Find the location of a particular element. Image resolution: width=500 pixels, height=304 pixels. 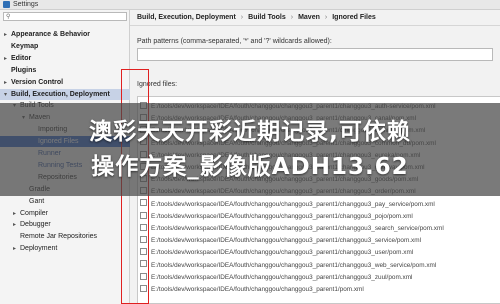

sidebar-item-label: Version Control is located at coordinates (37, 82).